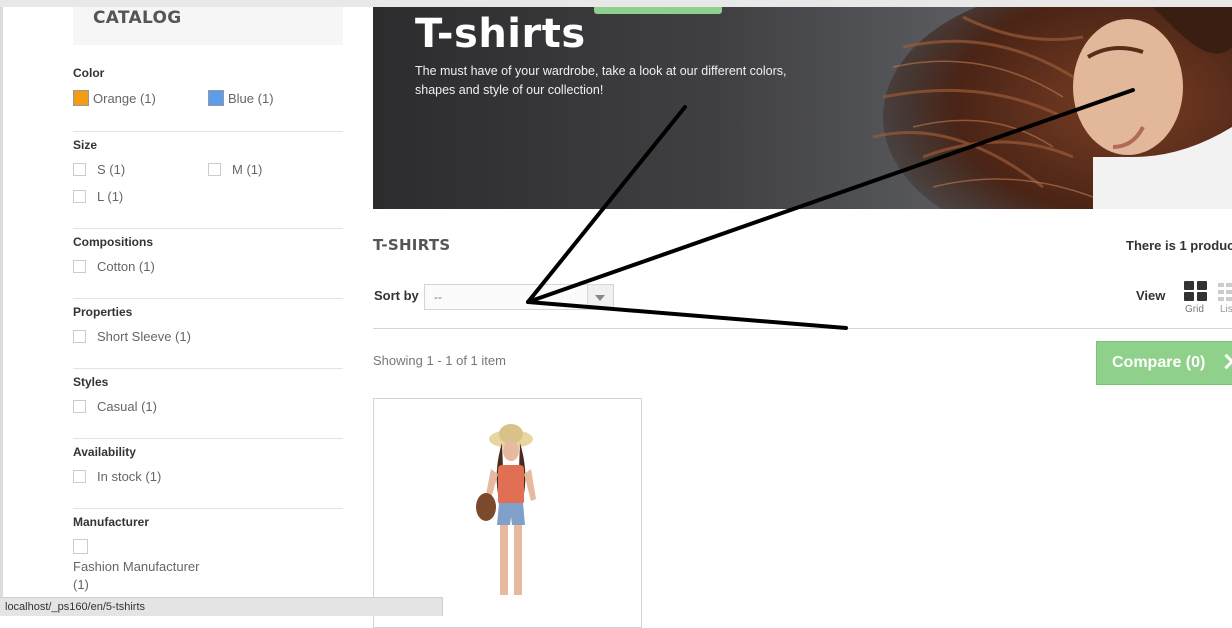  Describe the element at coordinates (1196, 299) in the screenshot. I see `view-grid-button: Grid` at that location.